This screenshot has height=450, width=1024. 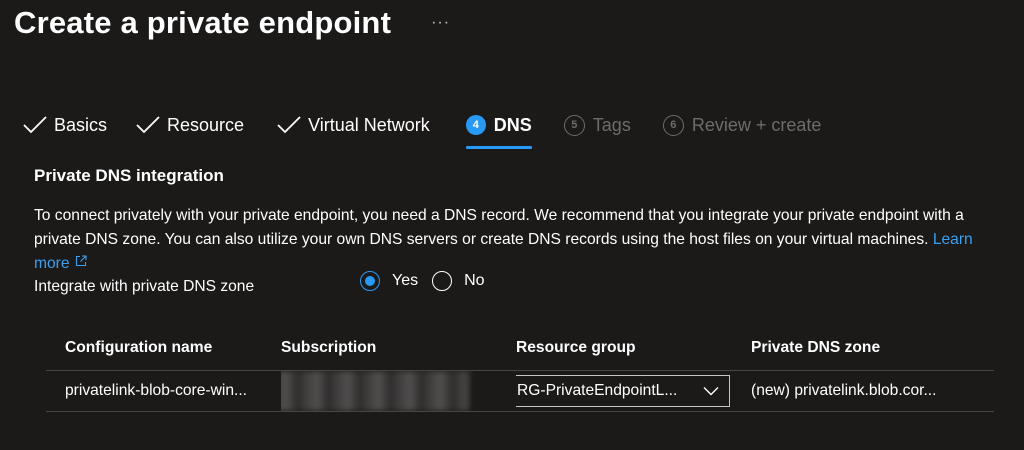 I want to click on step-number-badge: 4, so click(x=475, y=125).